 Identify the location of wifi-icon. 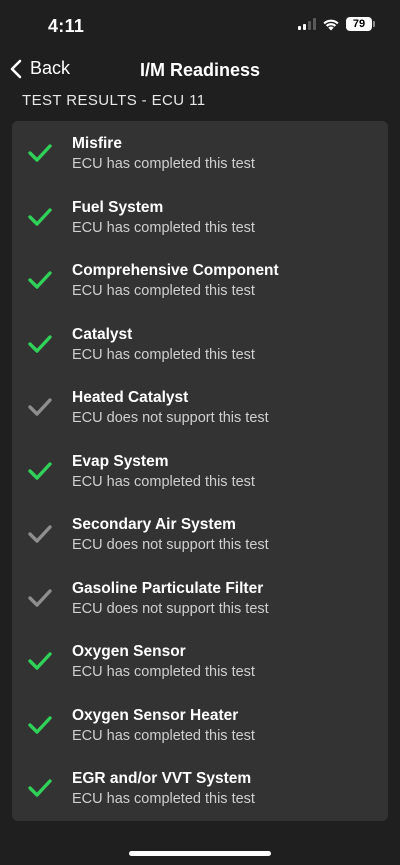
(331, 24).